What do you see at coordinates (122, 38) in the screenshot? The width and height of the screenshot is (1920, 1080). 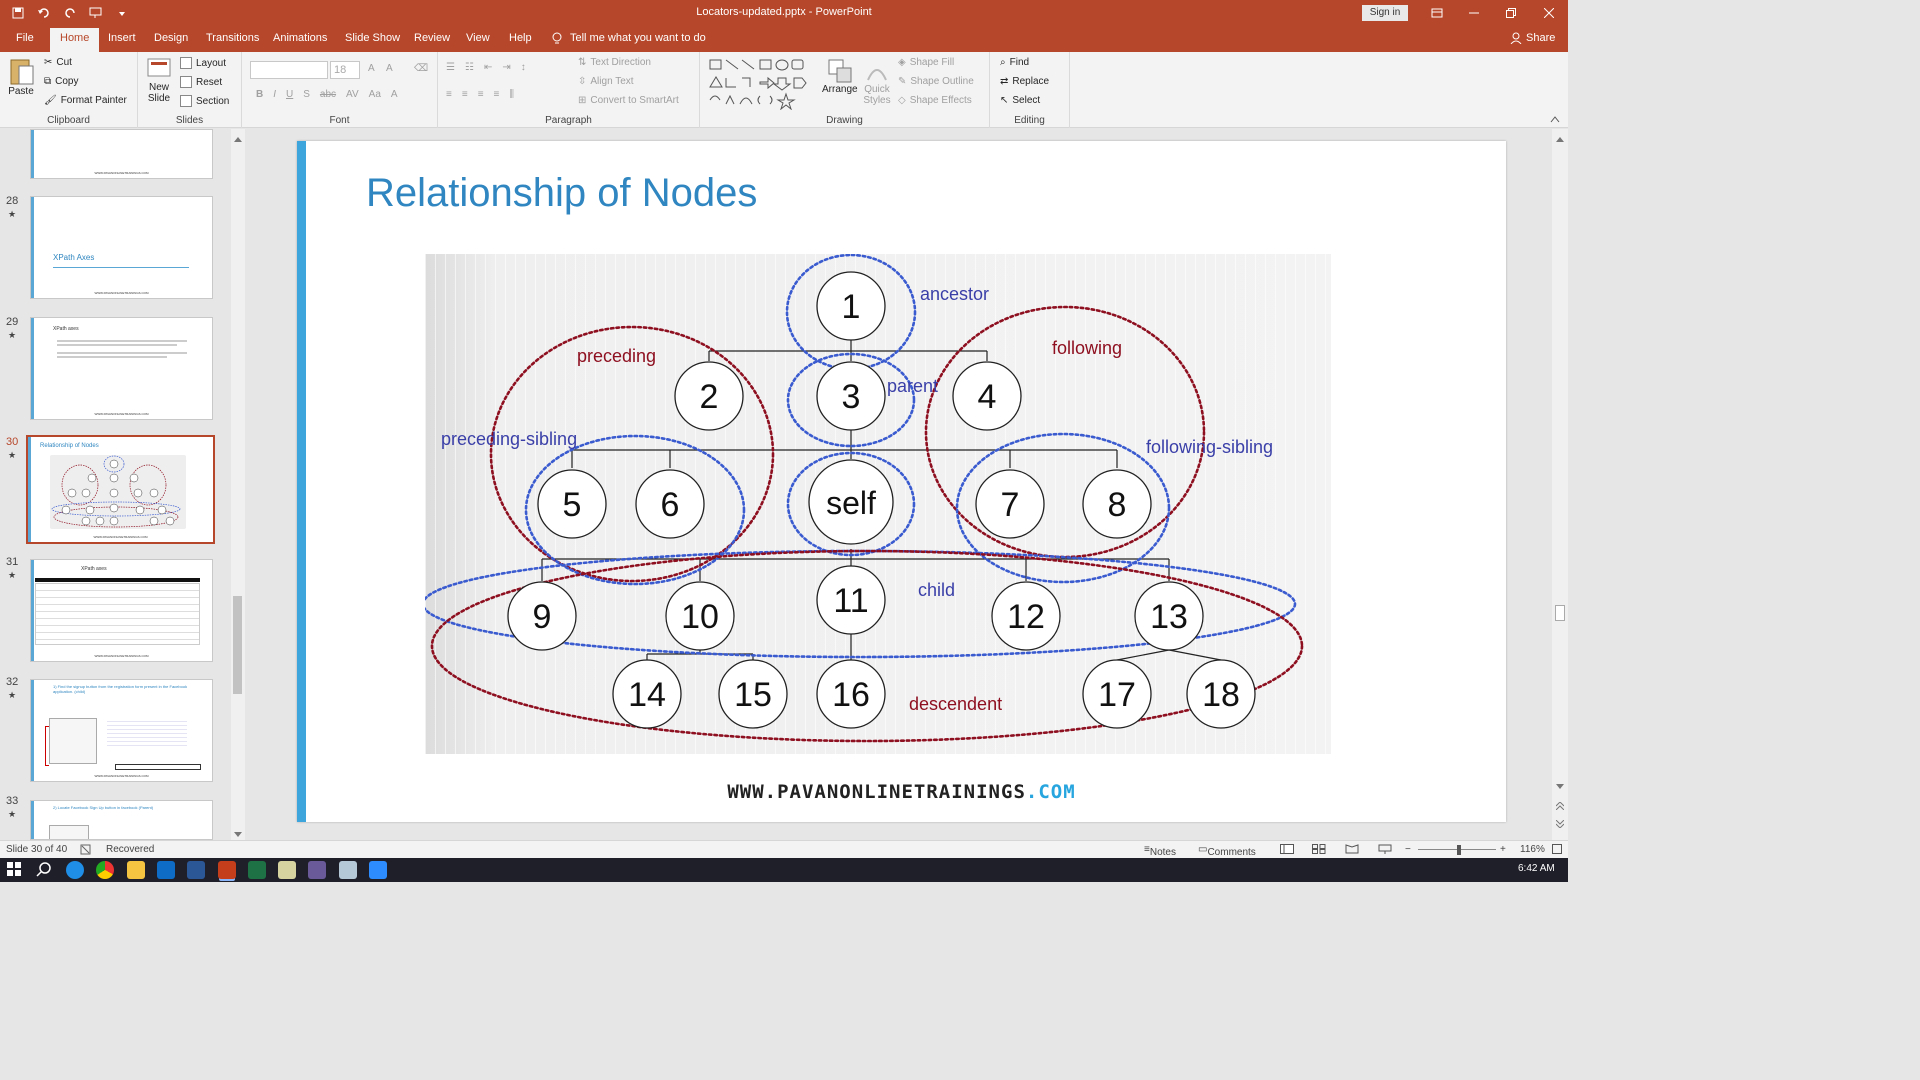 I see `tab-insert: Insert` at bounding box center [122, 38].